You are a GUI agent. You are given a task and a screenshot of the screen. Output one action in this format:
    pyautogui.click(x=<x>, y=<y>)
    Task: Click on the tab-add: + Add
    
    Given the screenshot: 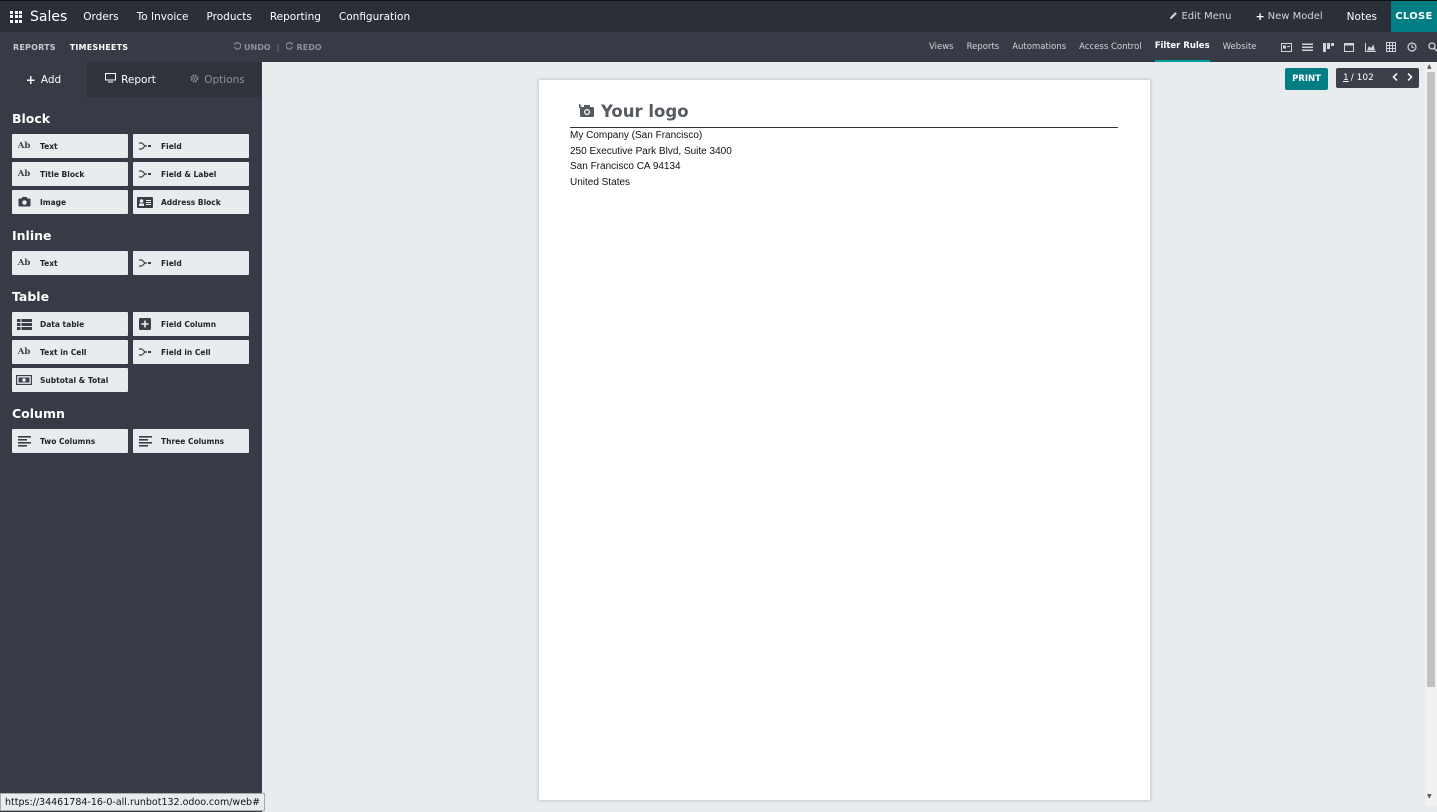 What is the action you would take?
    pyautogui.click(x=43, y=79)
    